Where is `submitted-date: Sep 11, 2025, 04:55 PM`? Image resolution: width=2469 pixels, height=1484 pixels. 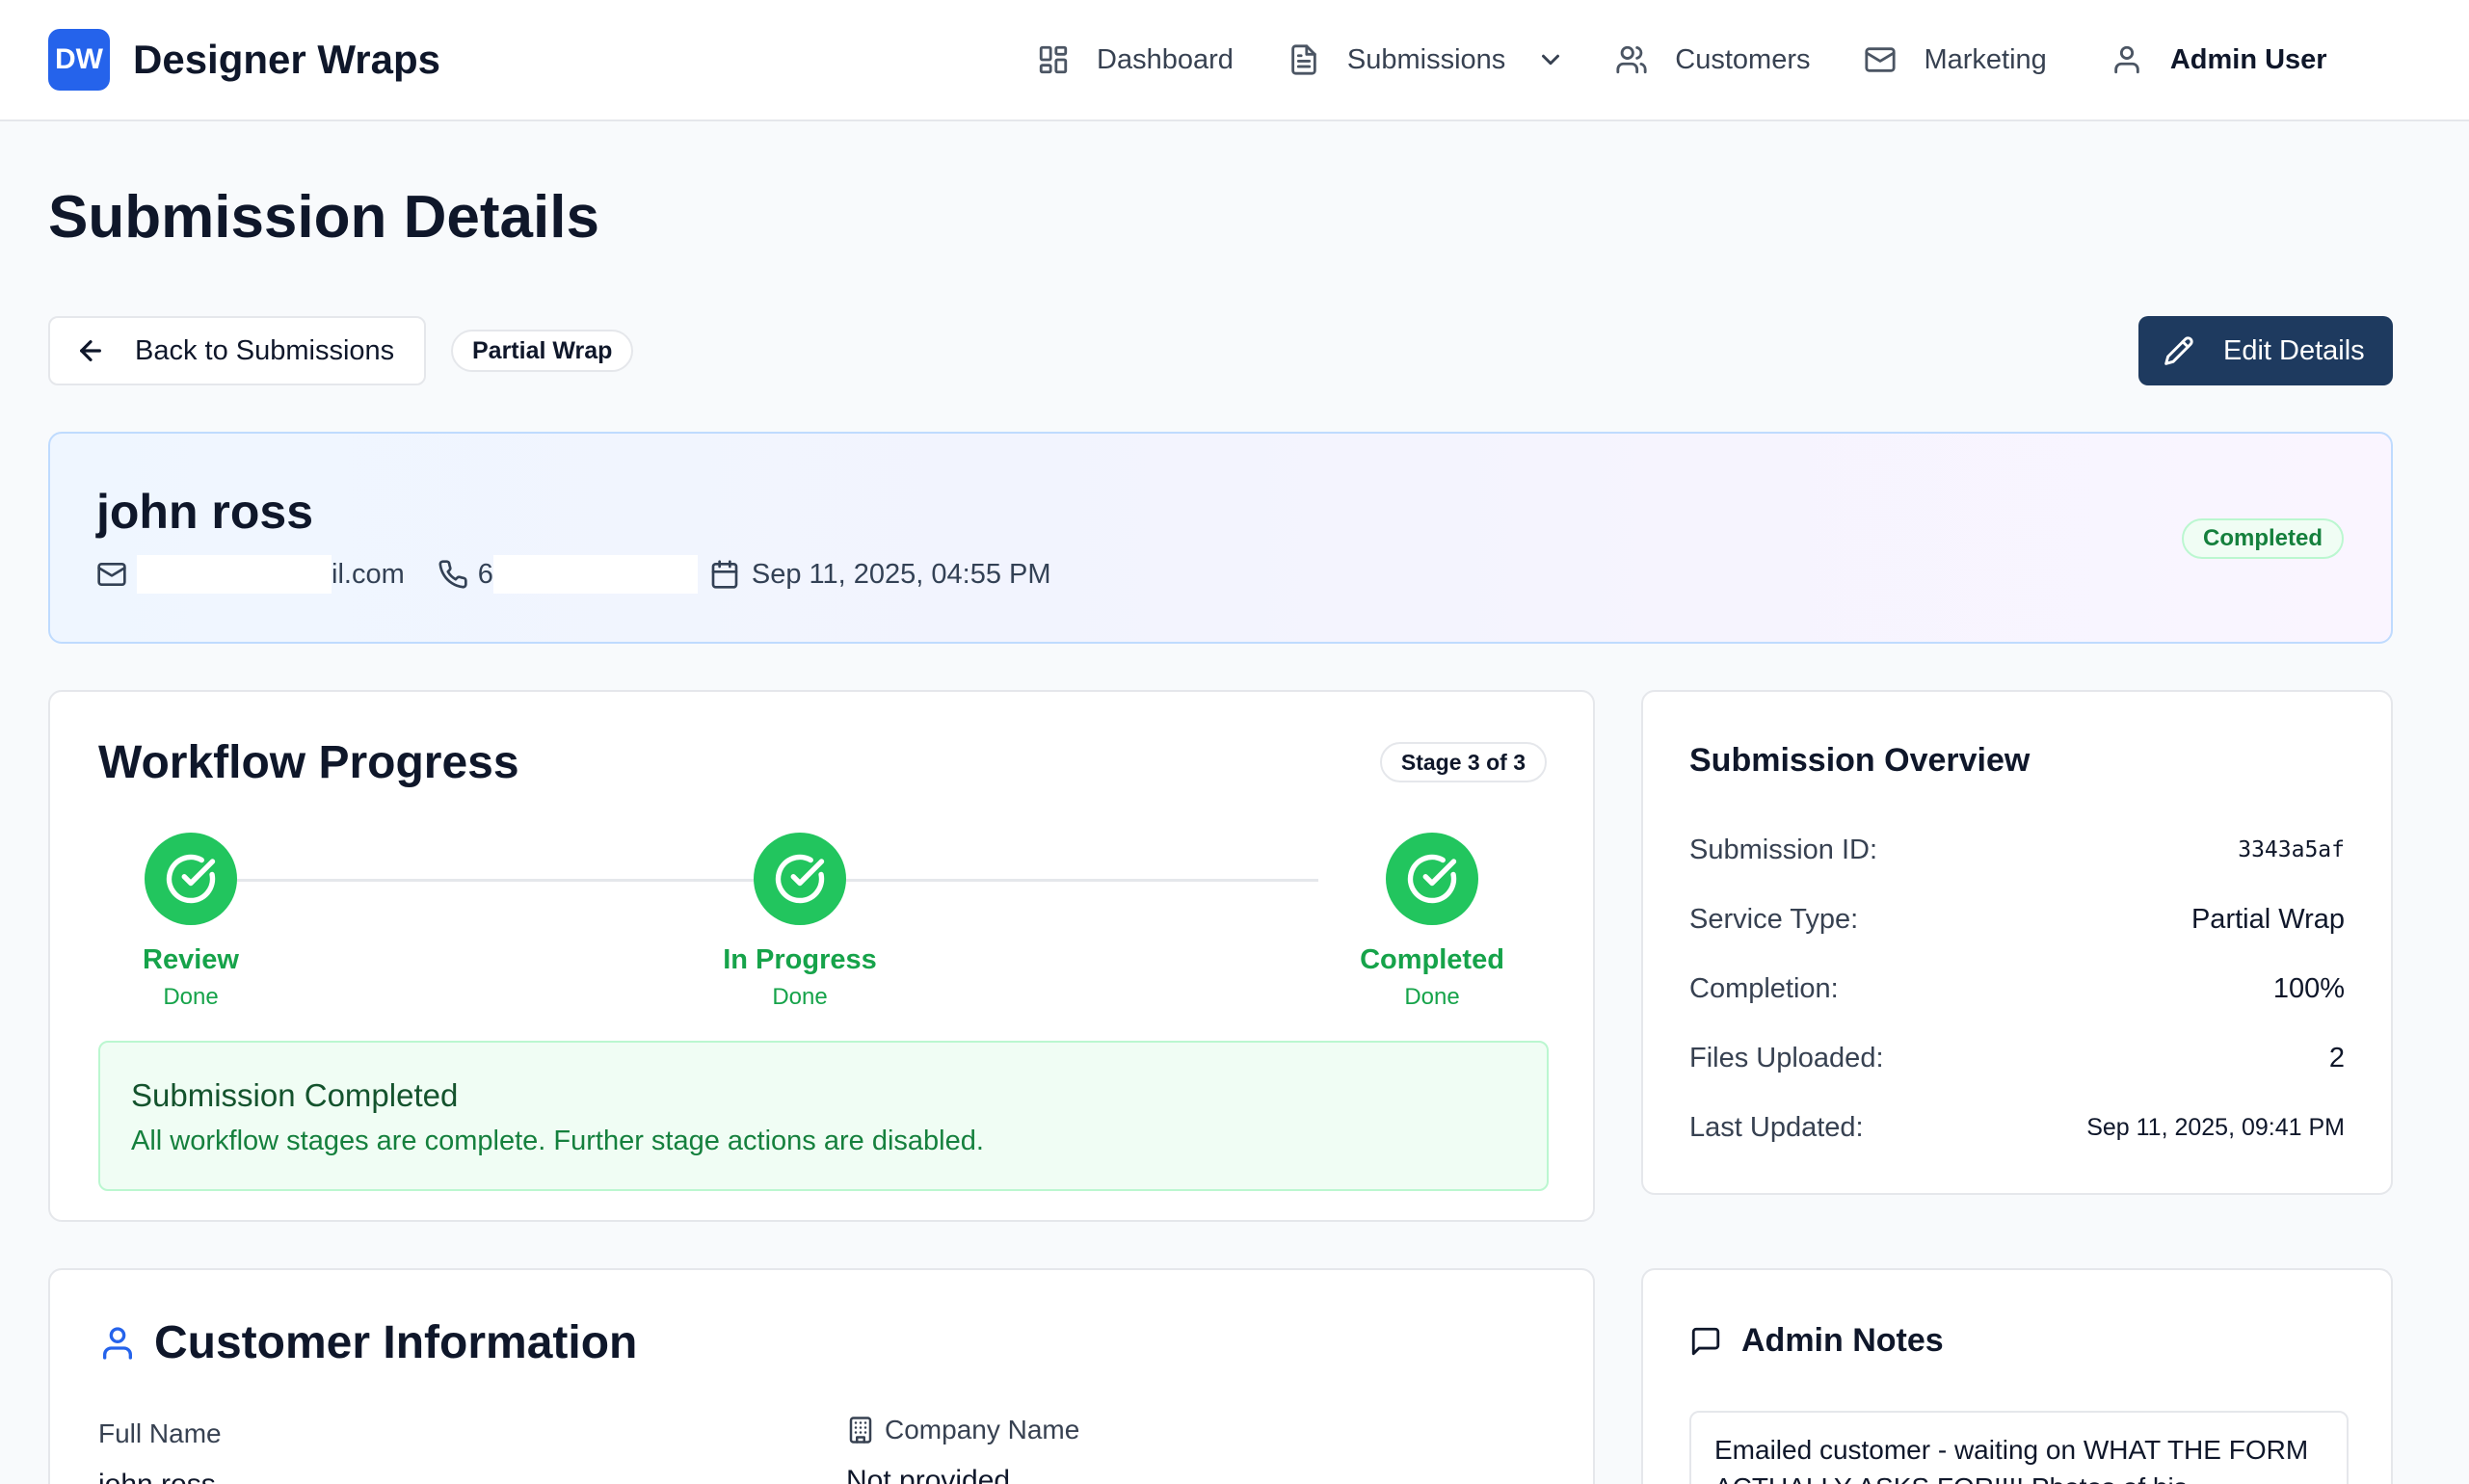
submitted-date: Sep 11, 2025, 04:55 PM is located at coordinates (880, 575).